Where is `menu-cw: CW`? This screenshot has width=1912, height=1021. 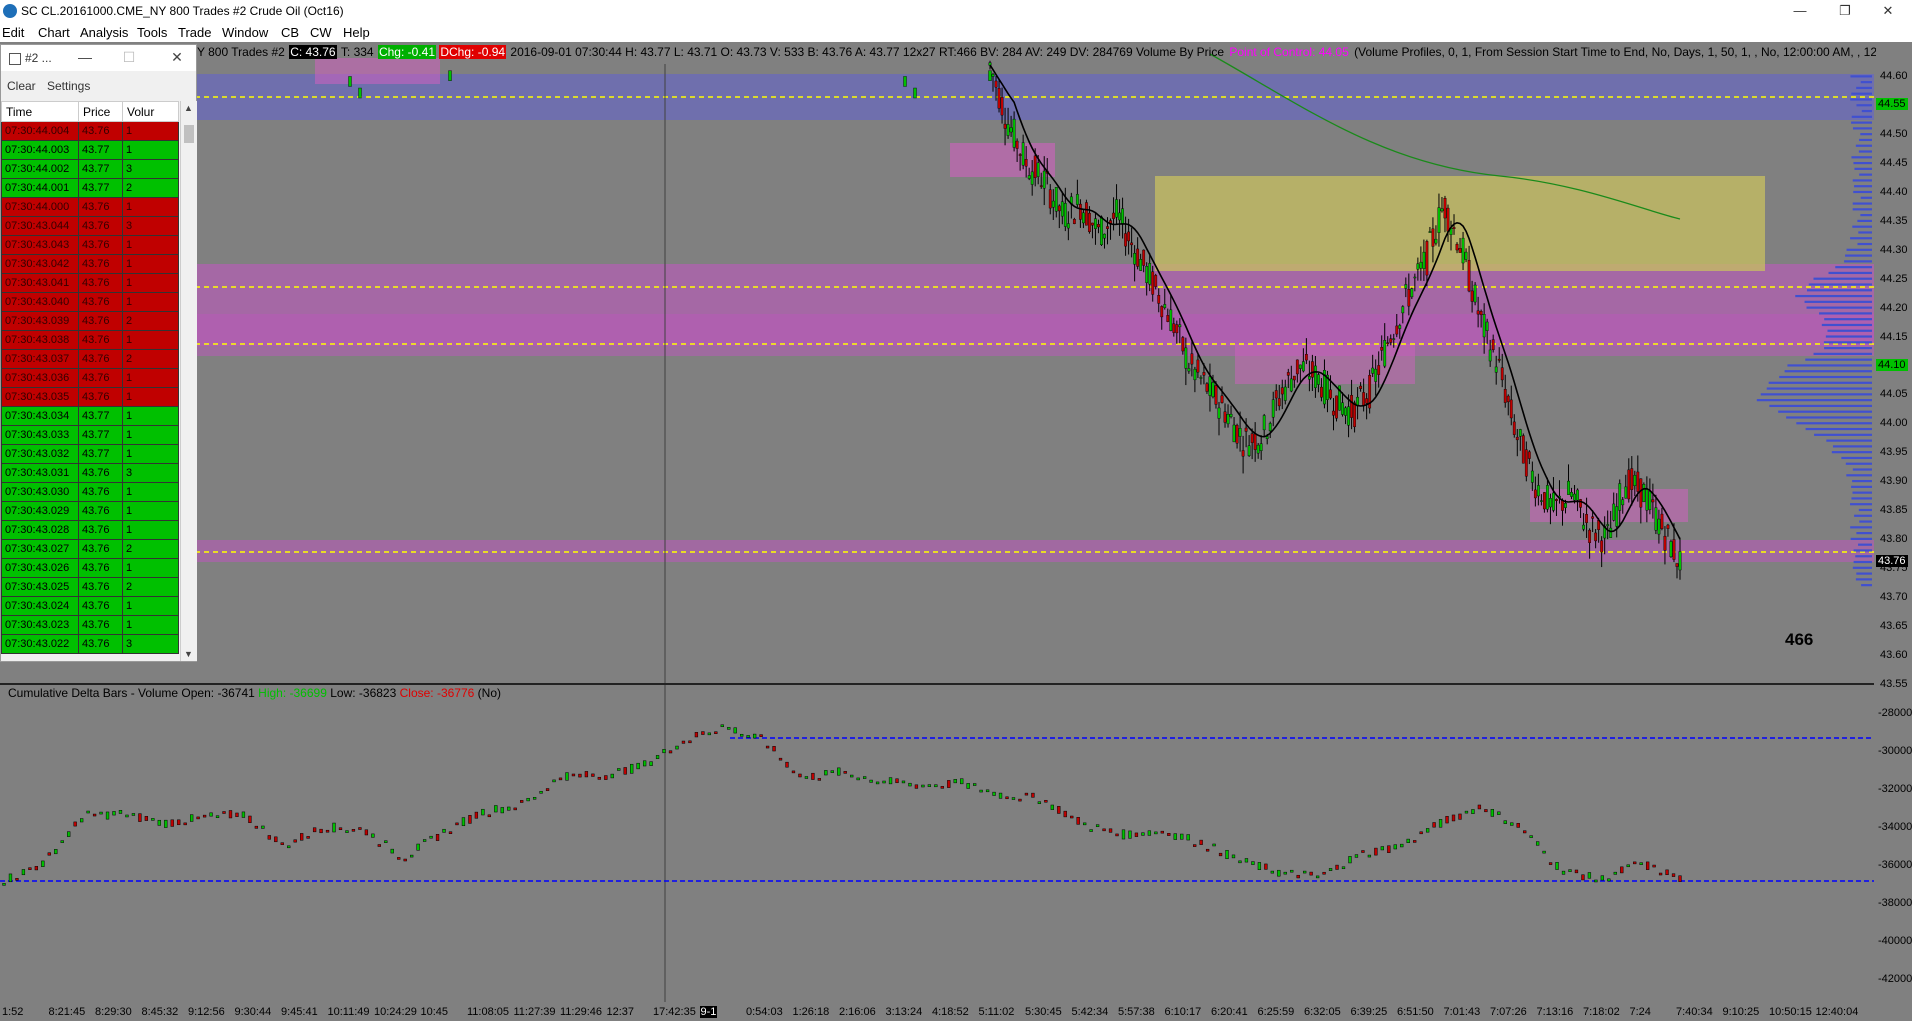 menu-cw: CW is located at coordinates (321, 32).